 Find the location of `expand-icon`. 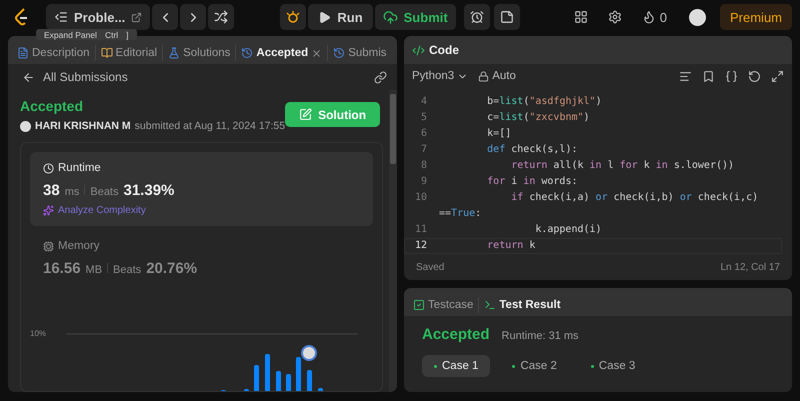

expand-icon is located at coordinates (777, 76).